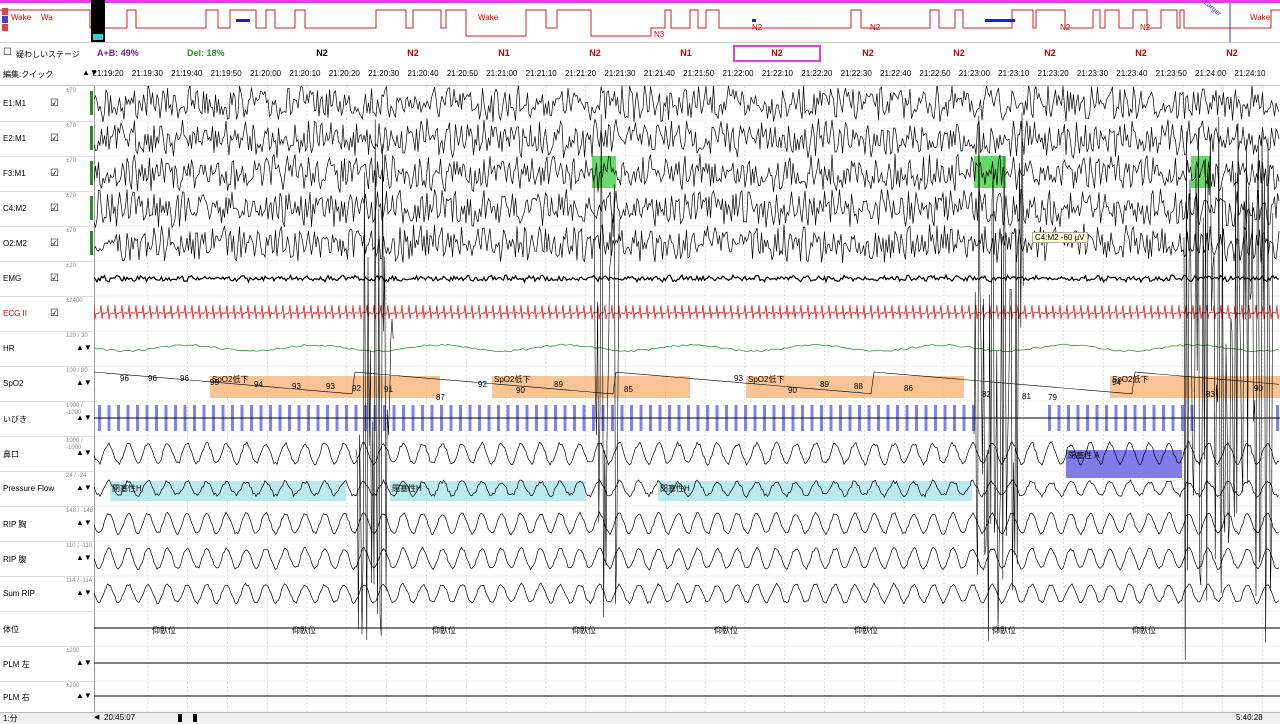 This screenshot has height=724, width=1280. I want to click on uncertain-stage-checkbox: ☐, so click(7, 52).